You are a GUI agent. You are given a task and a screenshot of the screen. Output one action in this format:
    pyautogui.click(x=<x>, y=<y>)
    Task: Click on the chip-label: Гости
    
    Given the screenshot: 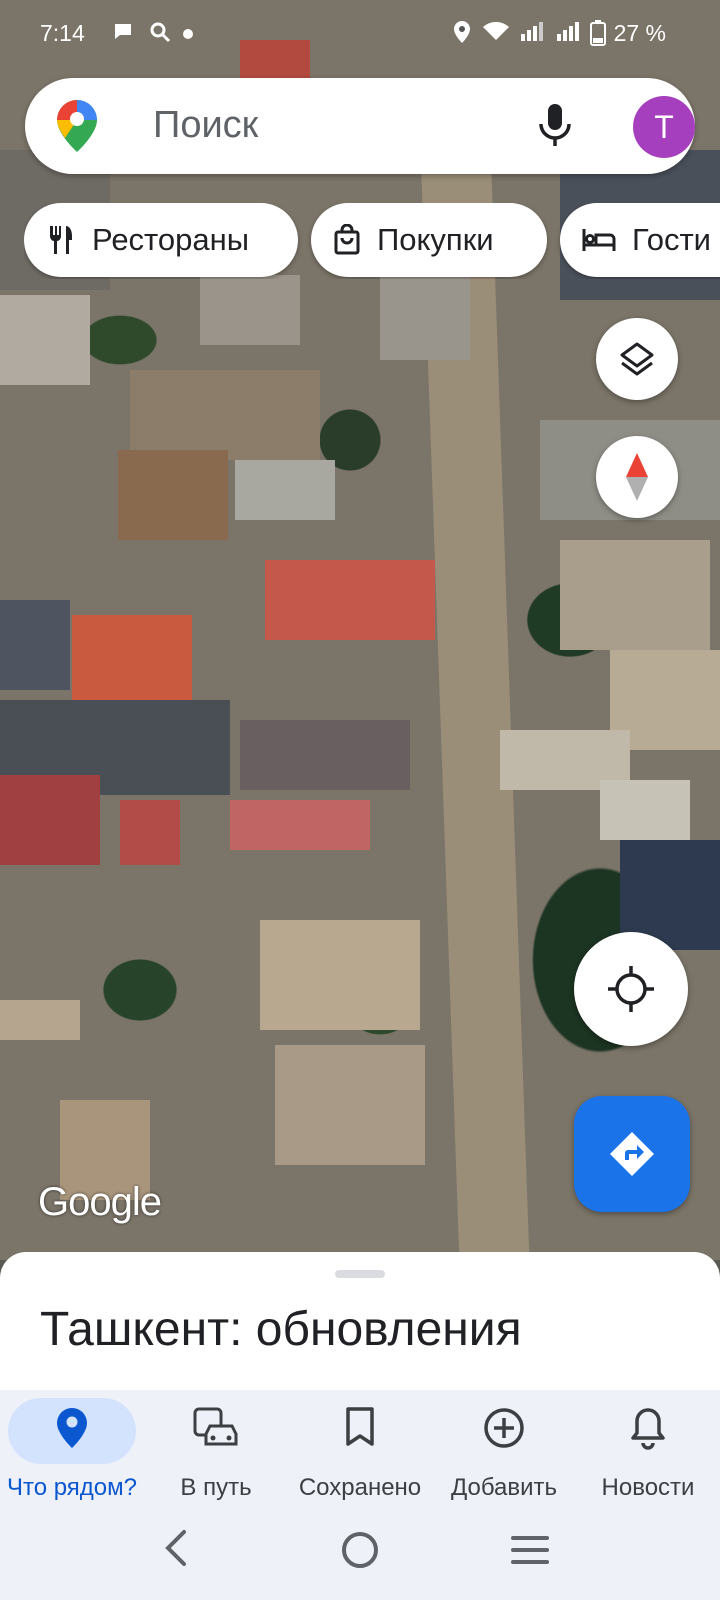 What is the action you would take?
    pyautogui.click(x=671, y=239)
    